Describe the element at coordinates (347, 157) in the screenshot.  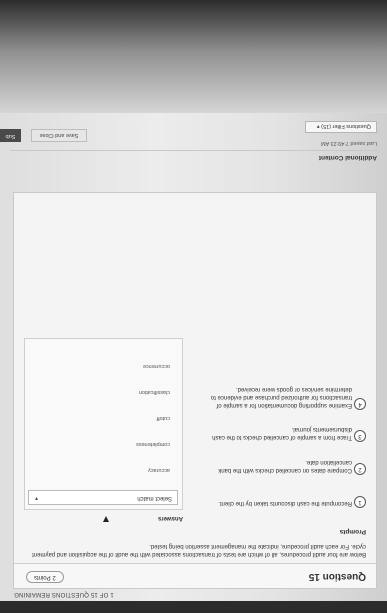
I see `additional-content-heading: Additional Content` at that location.